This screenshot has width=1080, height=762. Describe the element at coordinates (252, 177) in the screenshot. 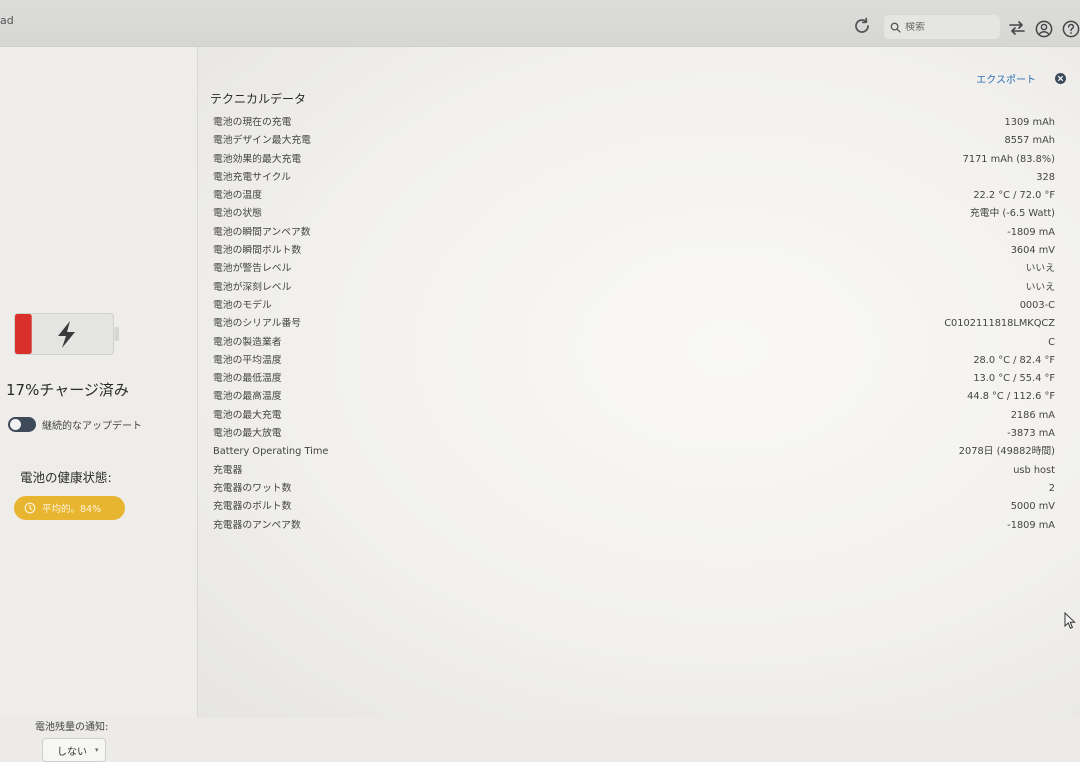

I see `data-row-label: 電池充電サイクル` at that location.